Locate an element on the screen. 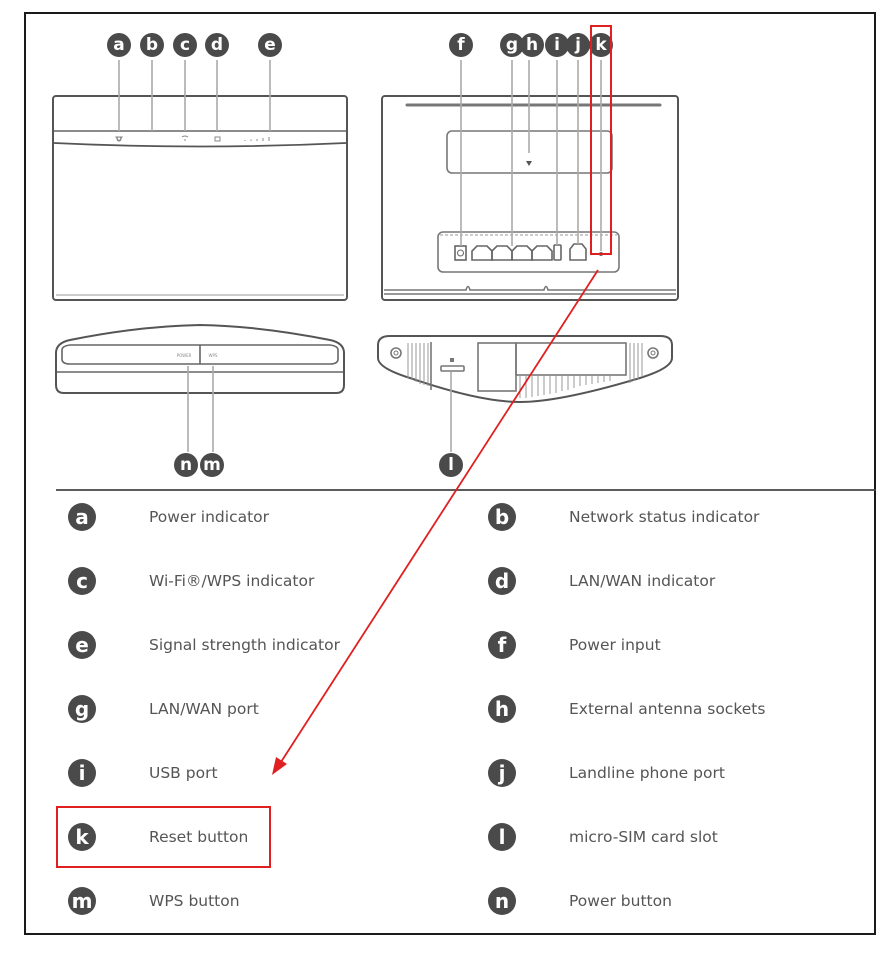 The image size is (883, 953). callout-f: f is located at coordinates (461, 45).